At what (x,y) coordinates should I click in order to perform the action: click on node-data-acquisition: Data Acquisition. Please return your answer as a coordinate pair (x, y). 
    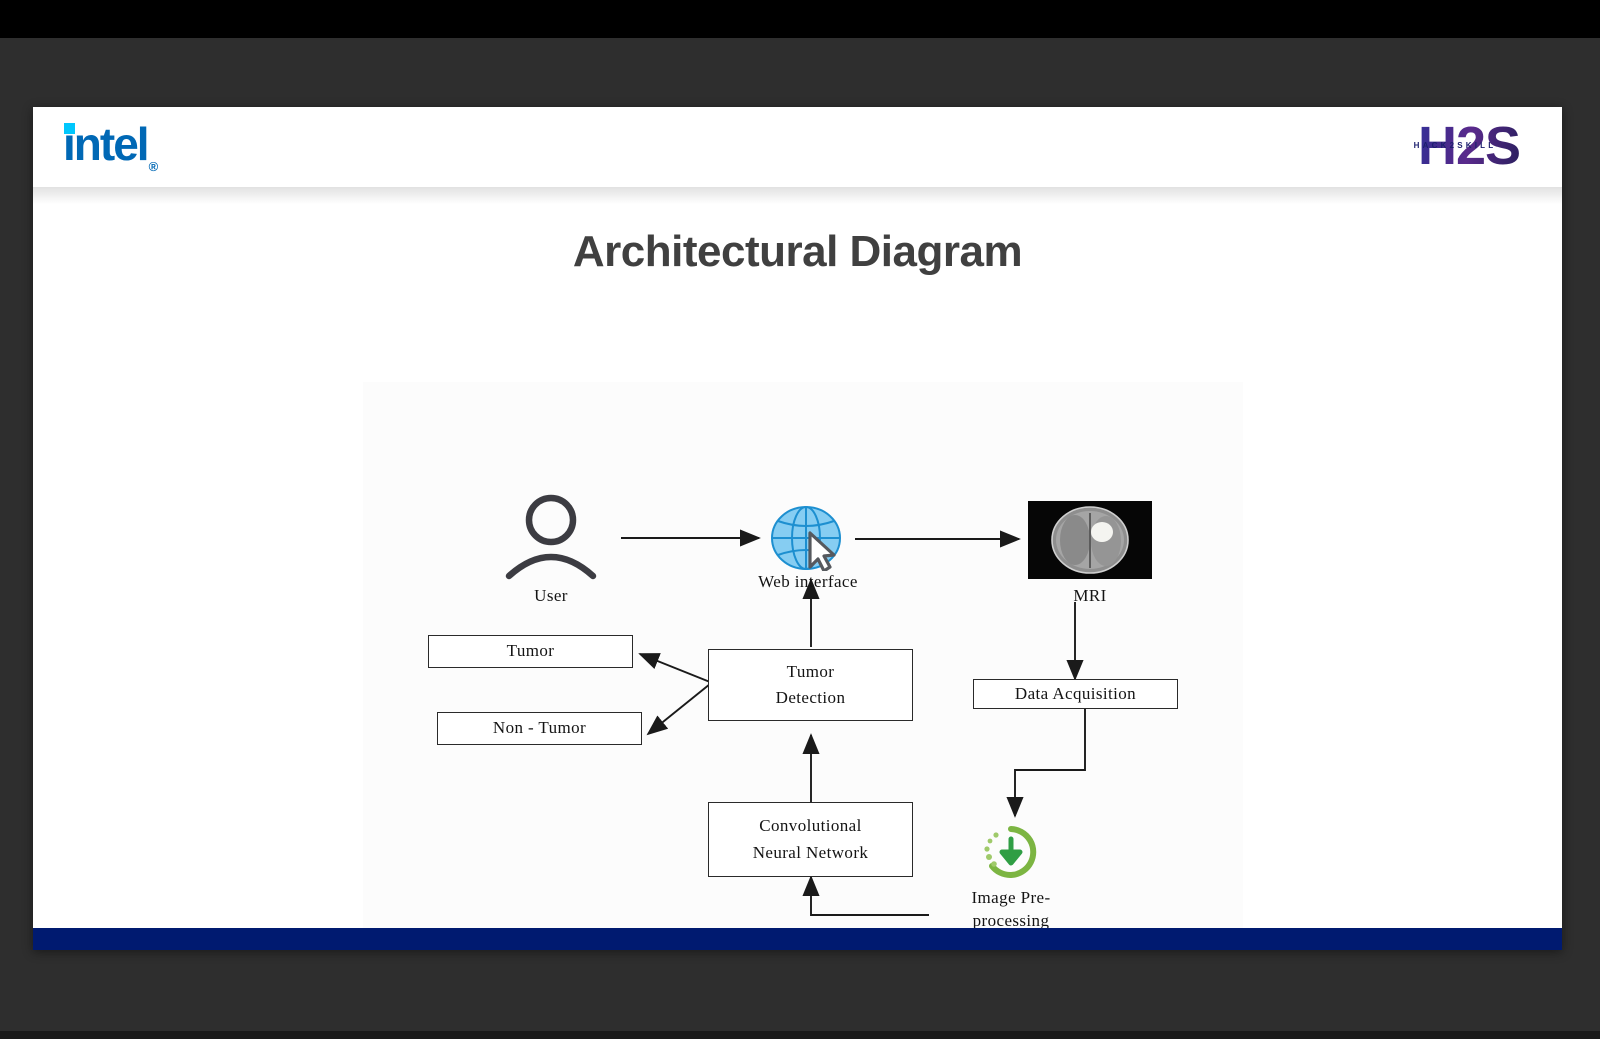
    Looking at the image, I should click on (1075, 694).